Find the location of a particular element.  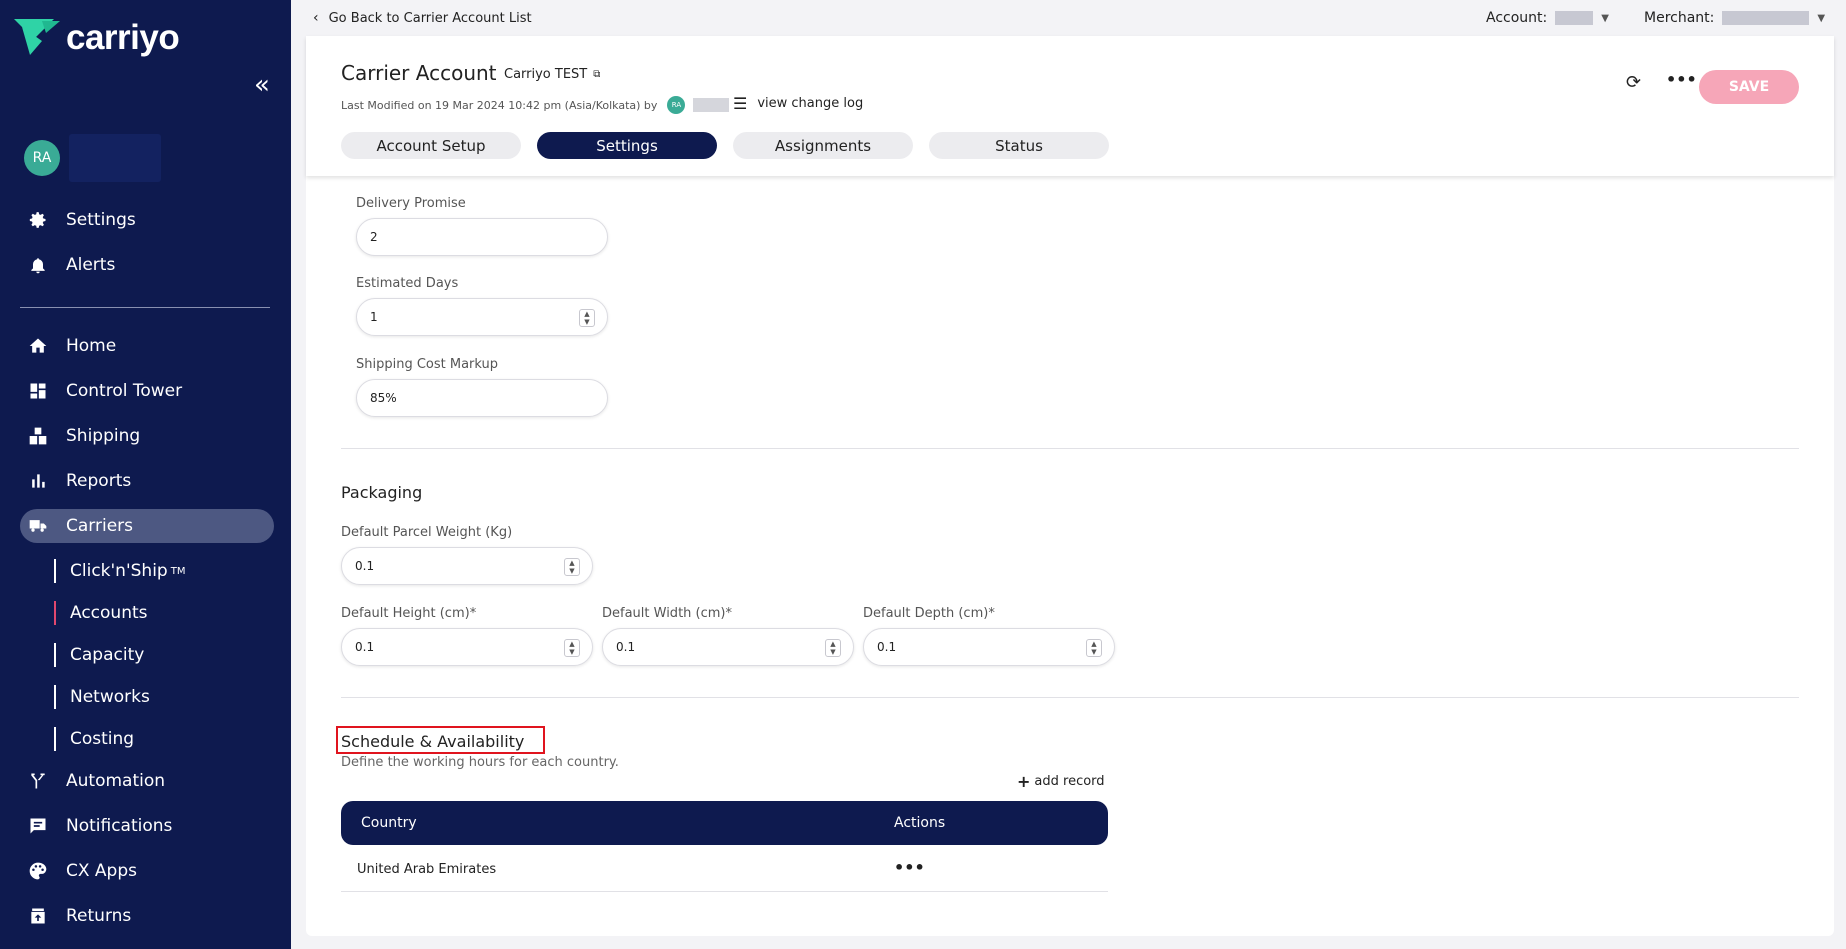

packaging-title: Packaging is located at coordinates (382, 492).